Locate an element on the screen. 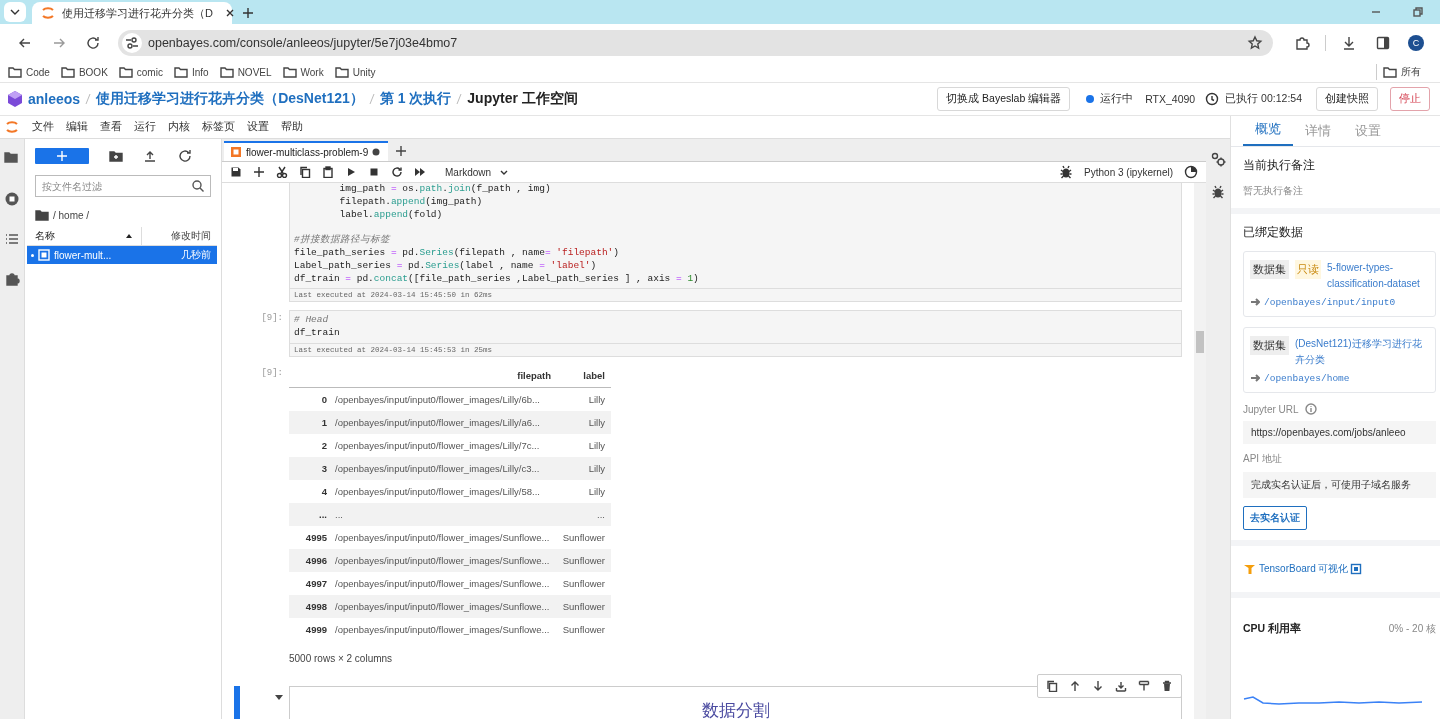  url-field: https://openbayes.com/jobs/anleeo is located at coordinates (1339, 432).